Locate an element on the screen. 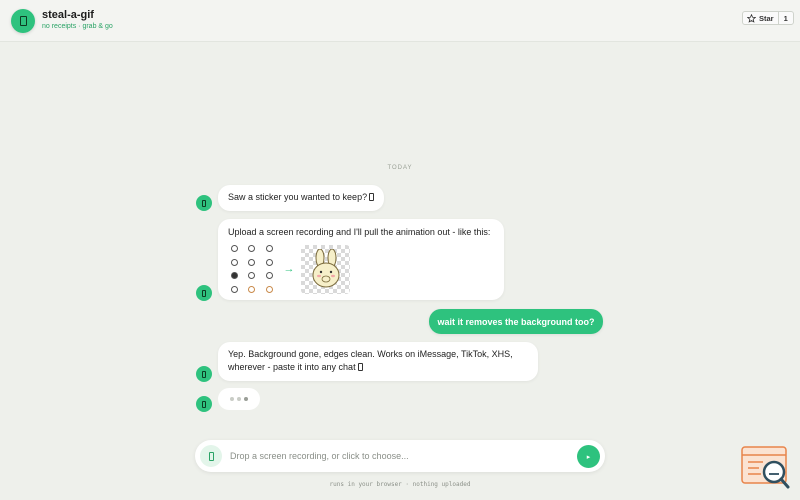  message-text-line-2: wherever - paste it into any chat is located at coordinates (292, 367).